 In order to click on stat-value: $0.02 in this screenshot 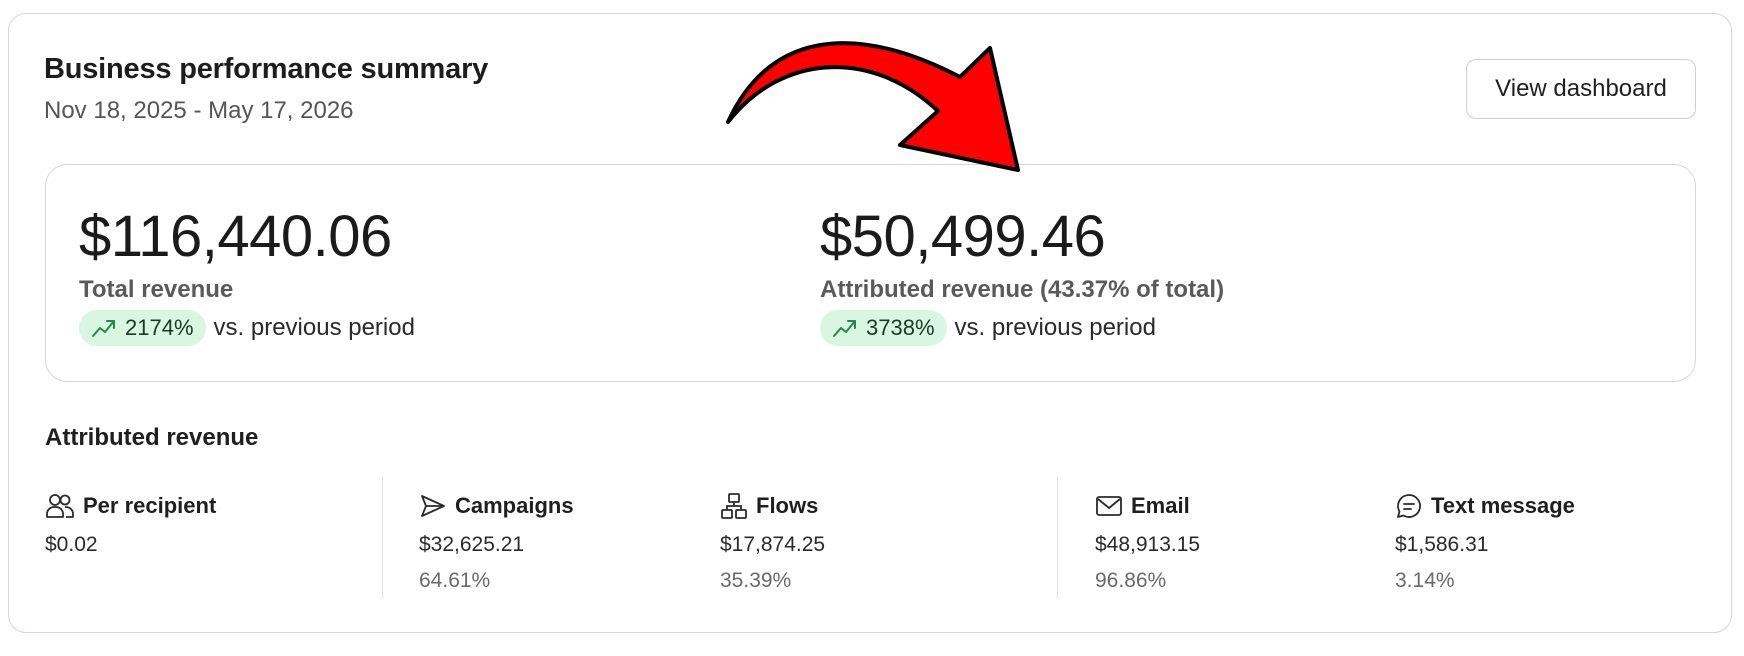, I will do `click(71, 544)`.